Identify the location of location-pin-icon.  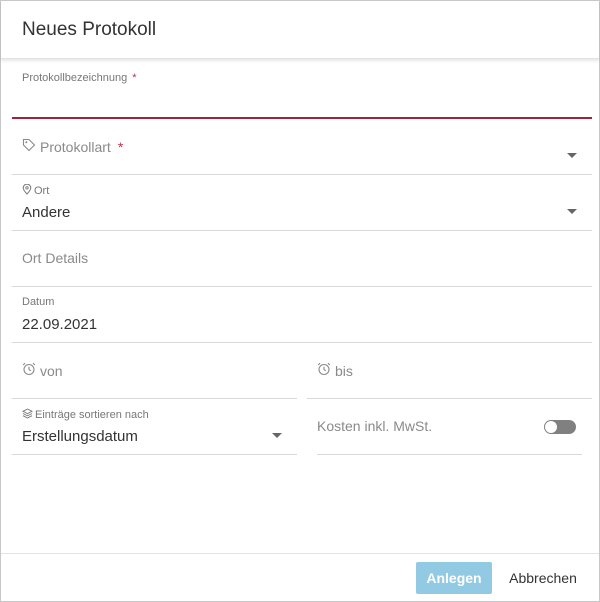
(27, 190).